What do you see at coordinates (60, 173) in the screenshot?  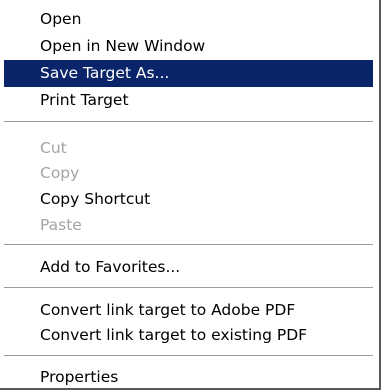 I see `menu-item-copy: Copy` at bounding box center [60, 173].